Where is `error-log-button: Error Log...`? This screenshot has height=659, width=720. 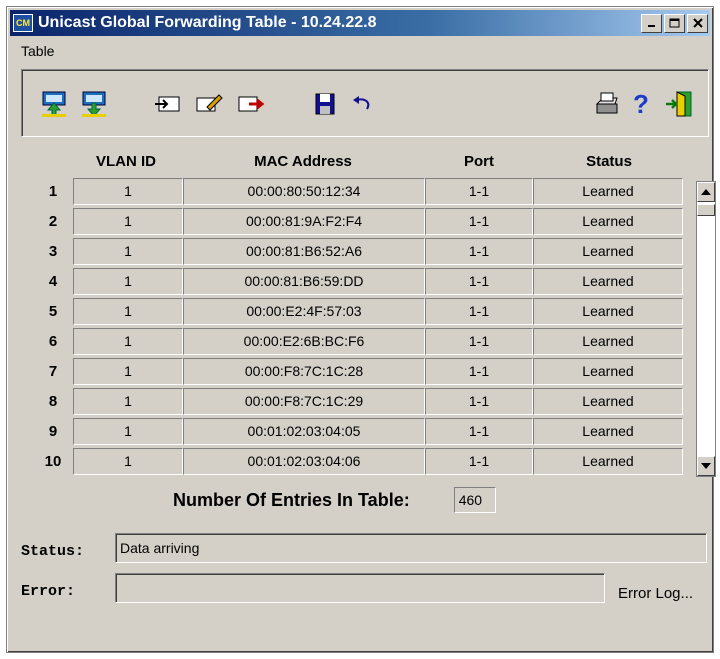 error-log-button: Error Log... is located at coordinates (655, 593).